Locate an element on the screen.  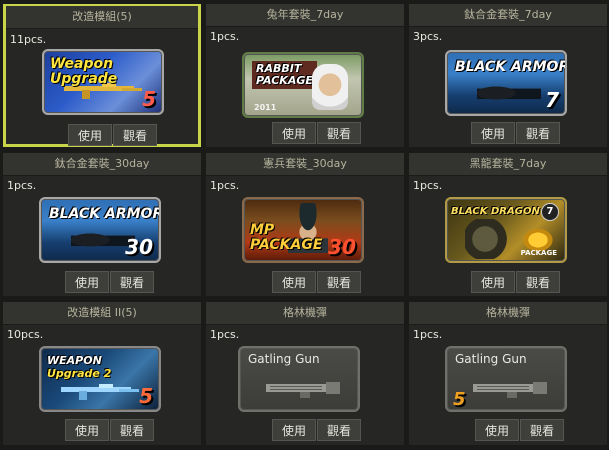
card-package-label: PACKAGE is located at coordinates (538, 253).